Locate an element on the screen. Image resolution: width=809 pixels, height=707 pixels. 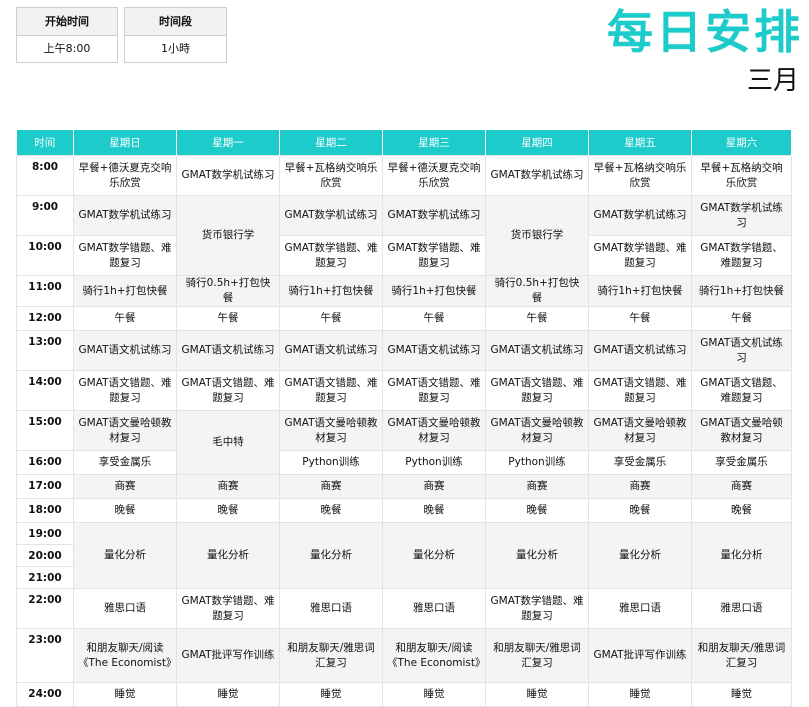
start-time-label: 开始时间 is located at coordinates (67, 22).